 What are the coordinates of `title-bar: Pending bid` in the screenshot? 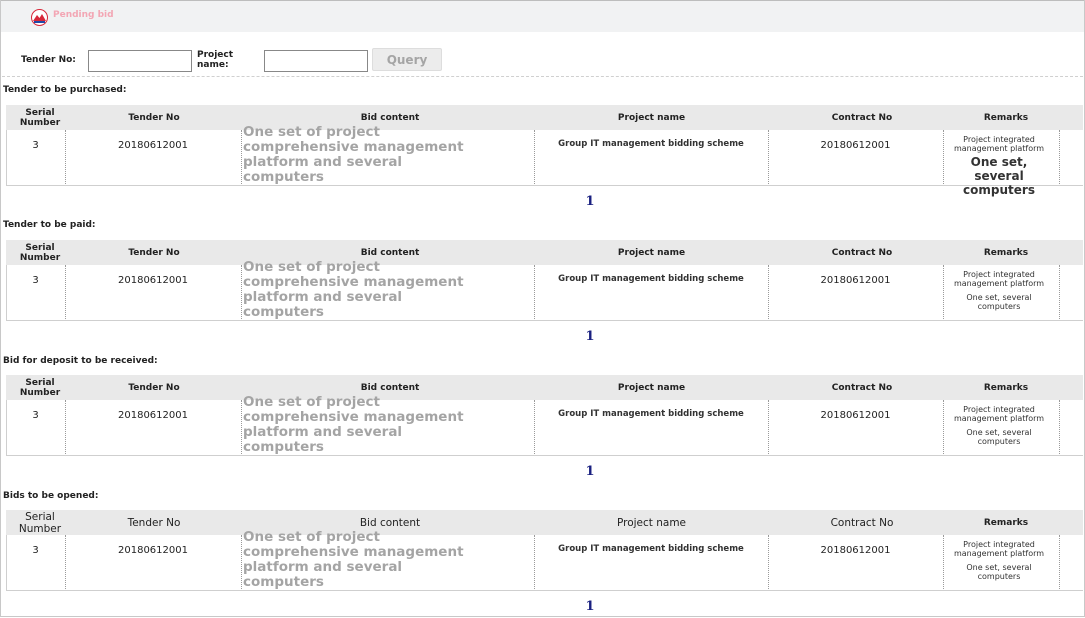 It's located at (542, 16).